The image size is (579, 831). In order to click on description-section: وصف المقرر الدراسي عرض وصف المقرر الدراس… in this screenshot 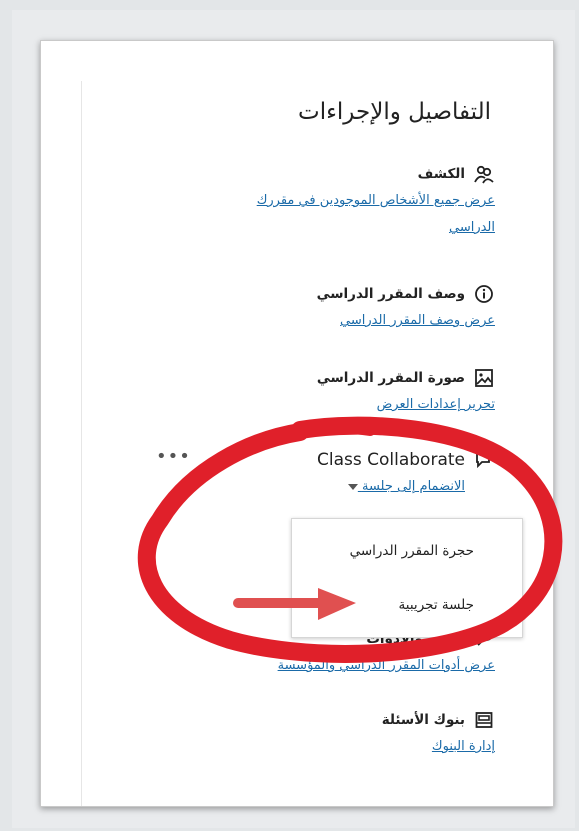, I will do `click(406, 308)`.